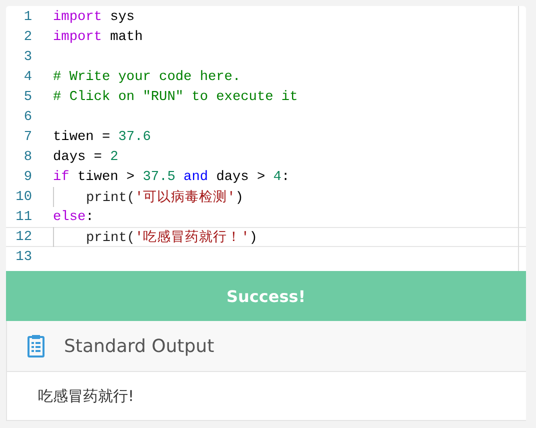 This screenshot has width=536, height=428. What do you see at coordinates (27, 97) in the screenshot?
I see `line-number: 5` at bounding box center [27, 97].